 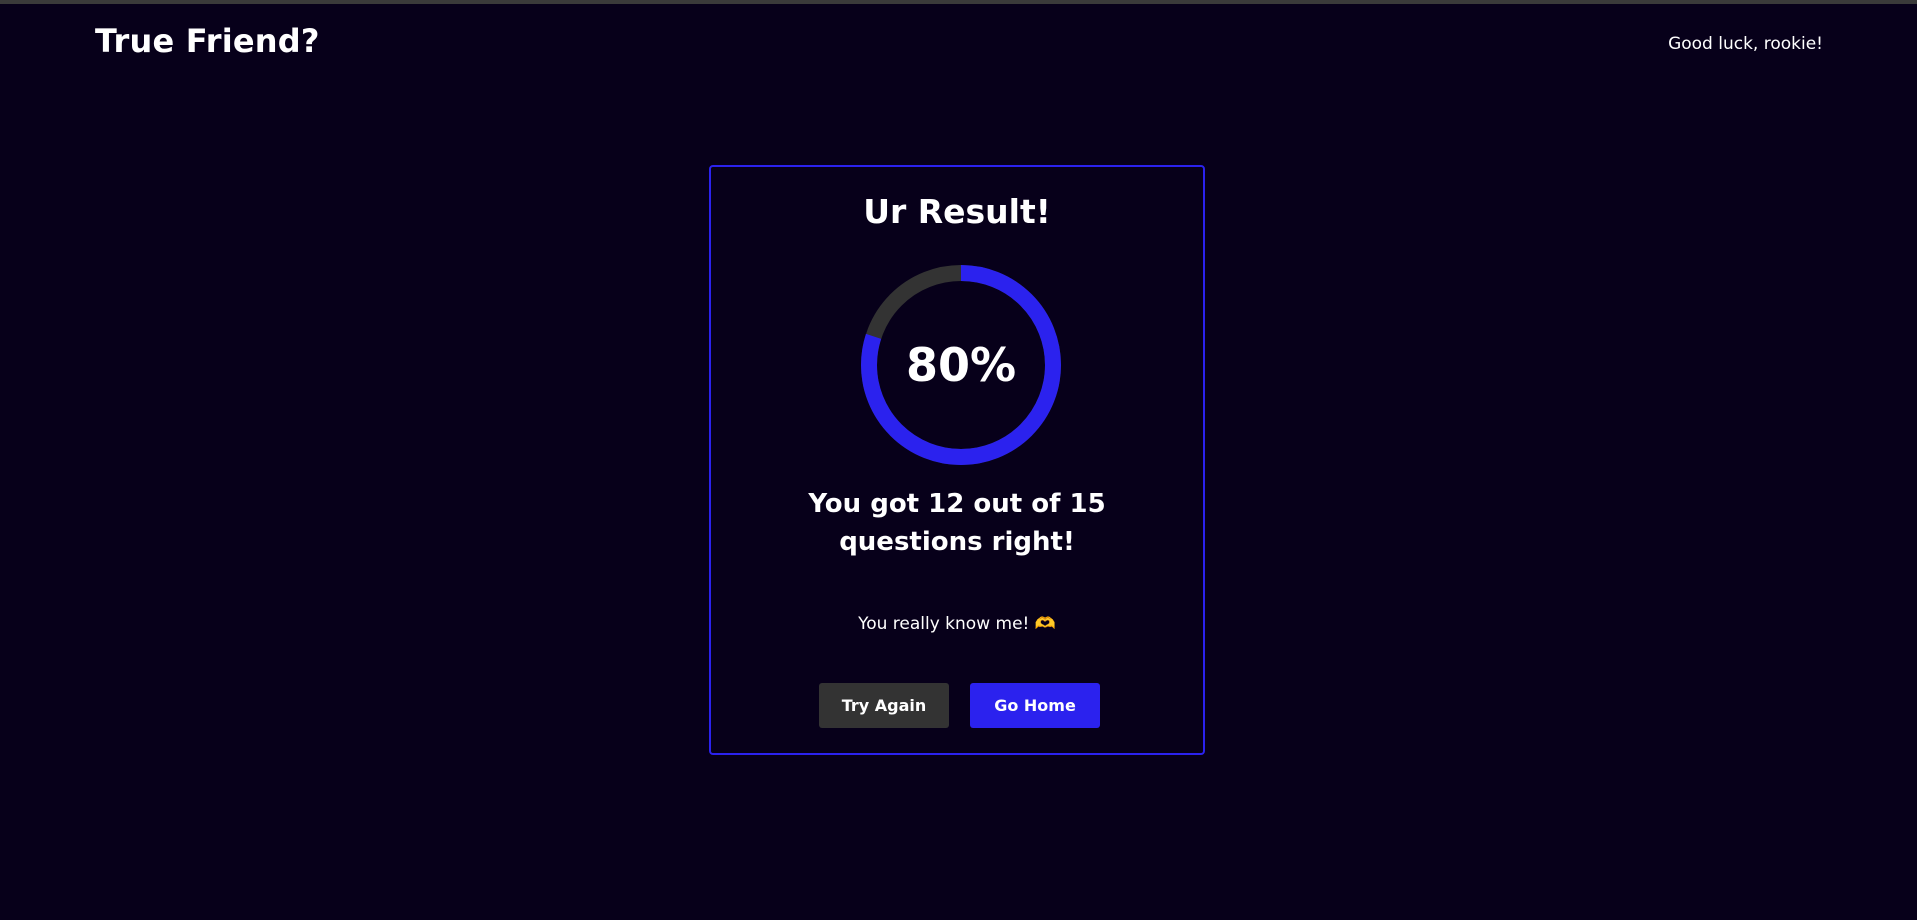 I want to click on score-progress-ring: 80%, so click(x=961, y=365).